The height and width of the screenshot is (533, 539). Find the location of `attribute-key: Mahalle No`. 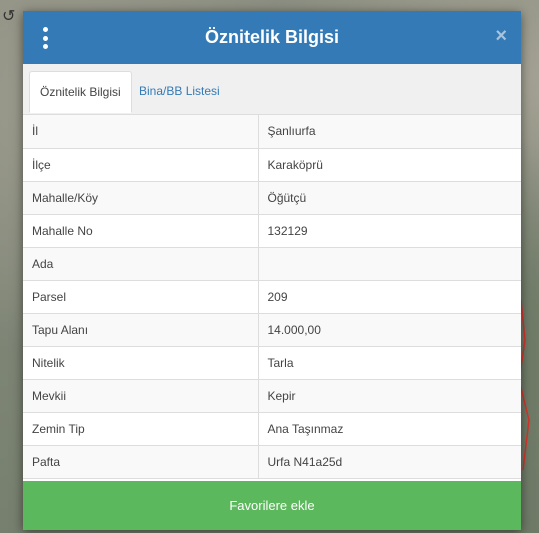

attribute-key: Mahalle No is located at coordinates (141, 231).